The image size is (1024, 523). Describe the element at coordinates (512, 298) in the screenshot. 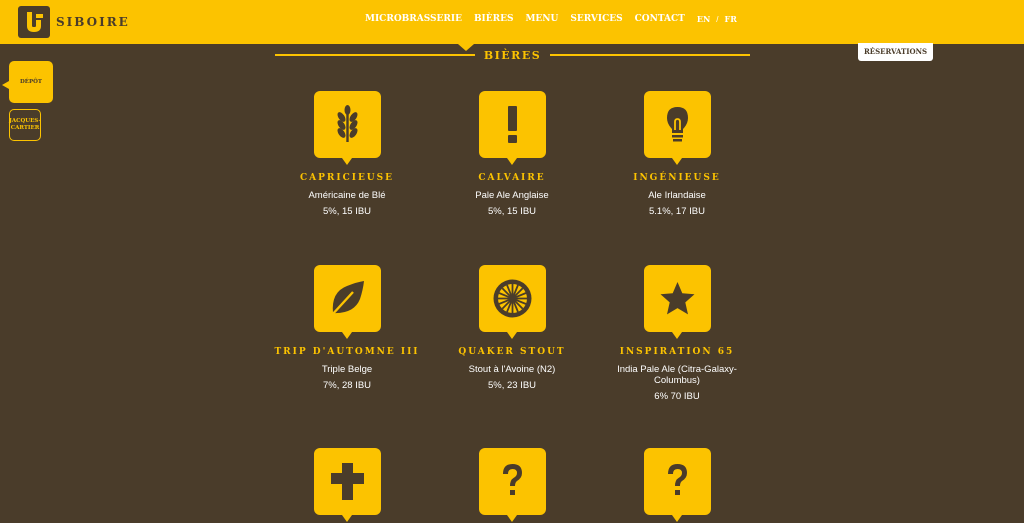

I see `wheel-icon` at that location.